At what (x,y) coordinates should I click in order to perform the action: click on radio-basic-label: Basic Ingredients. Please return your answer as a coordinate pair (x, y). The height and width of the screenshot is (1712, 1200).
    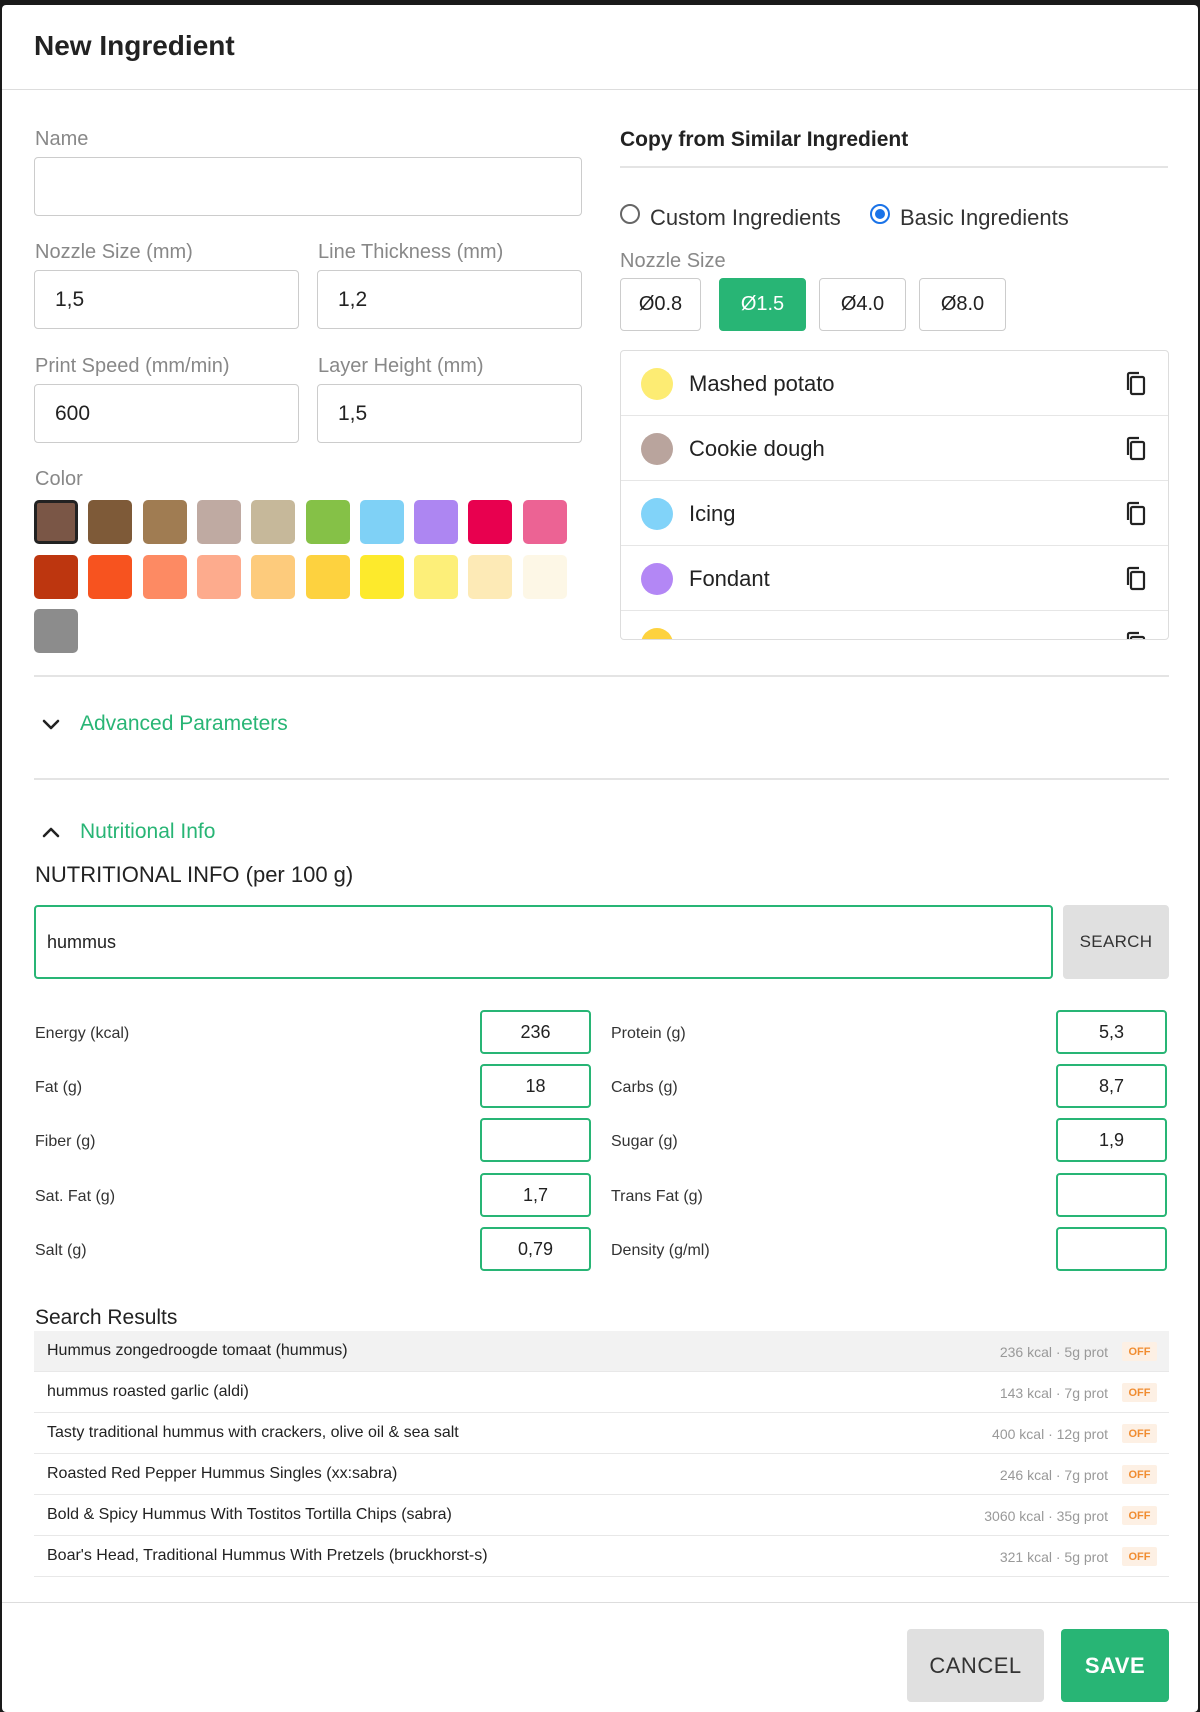
    Looking at the image, I should click on (984, 218).